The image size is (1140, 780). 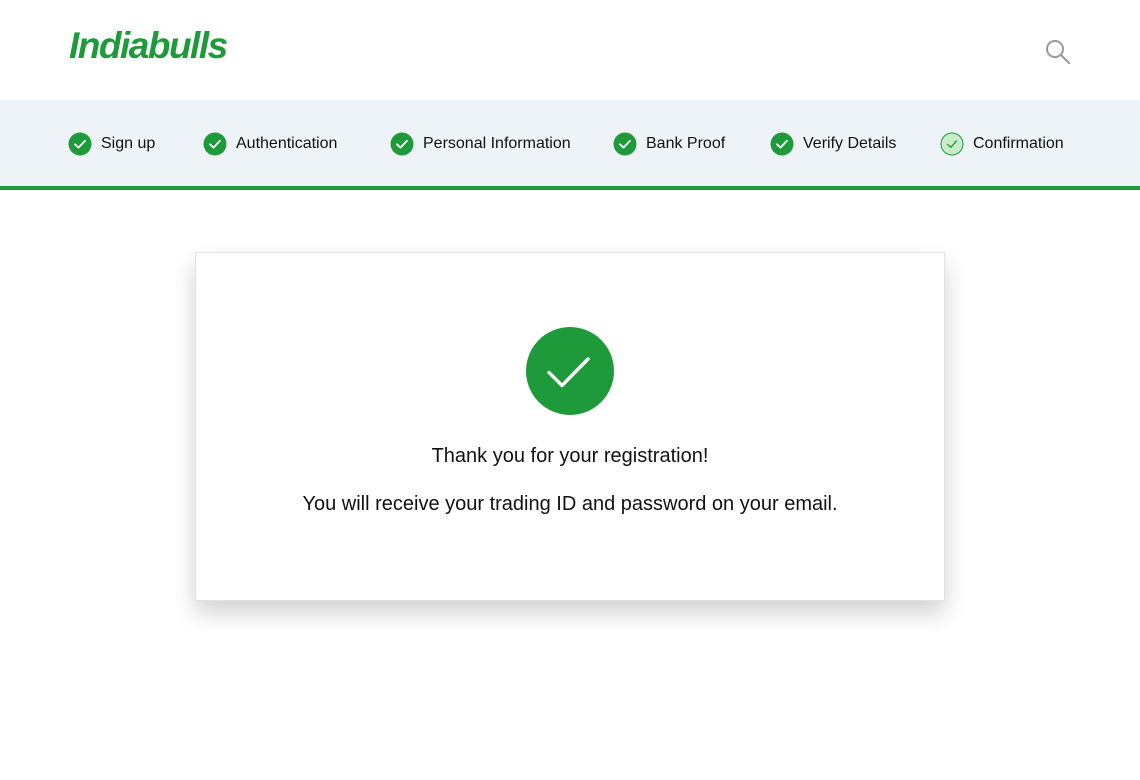 I want to click on step-personal-information: Personal Information, so click(x=480, y=144).